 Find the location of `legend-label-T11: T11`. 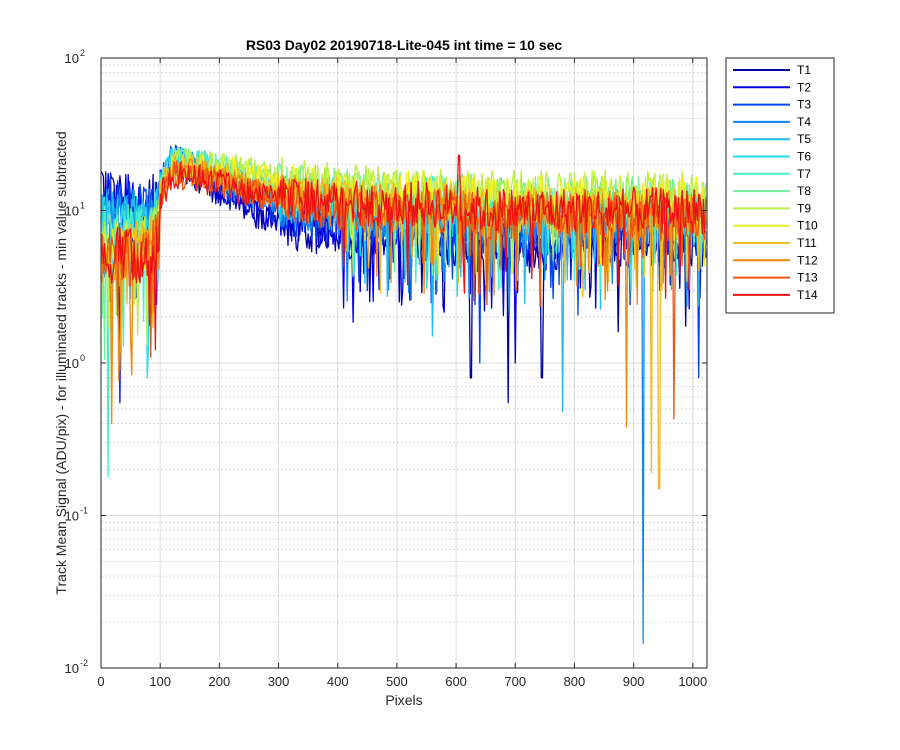

legend-label-T11: T11 is located at coordinates (807, 243).